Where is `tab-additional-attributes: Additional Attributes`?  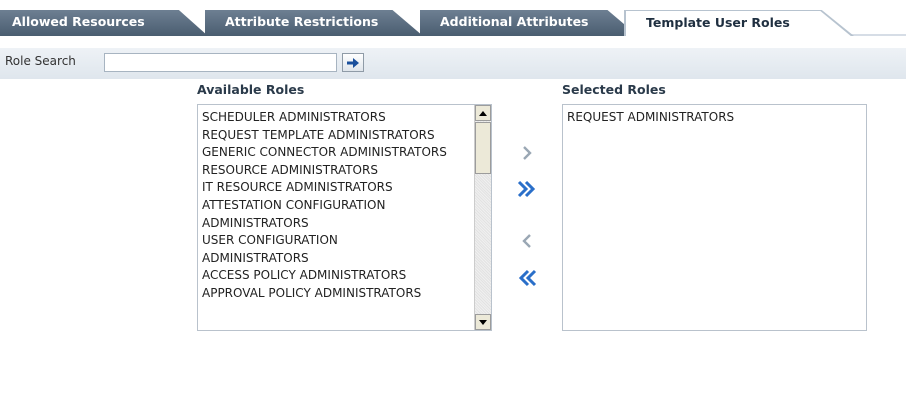
tab-additional-attributes: Additional Attributes is located at coordinates (529, 23).